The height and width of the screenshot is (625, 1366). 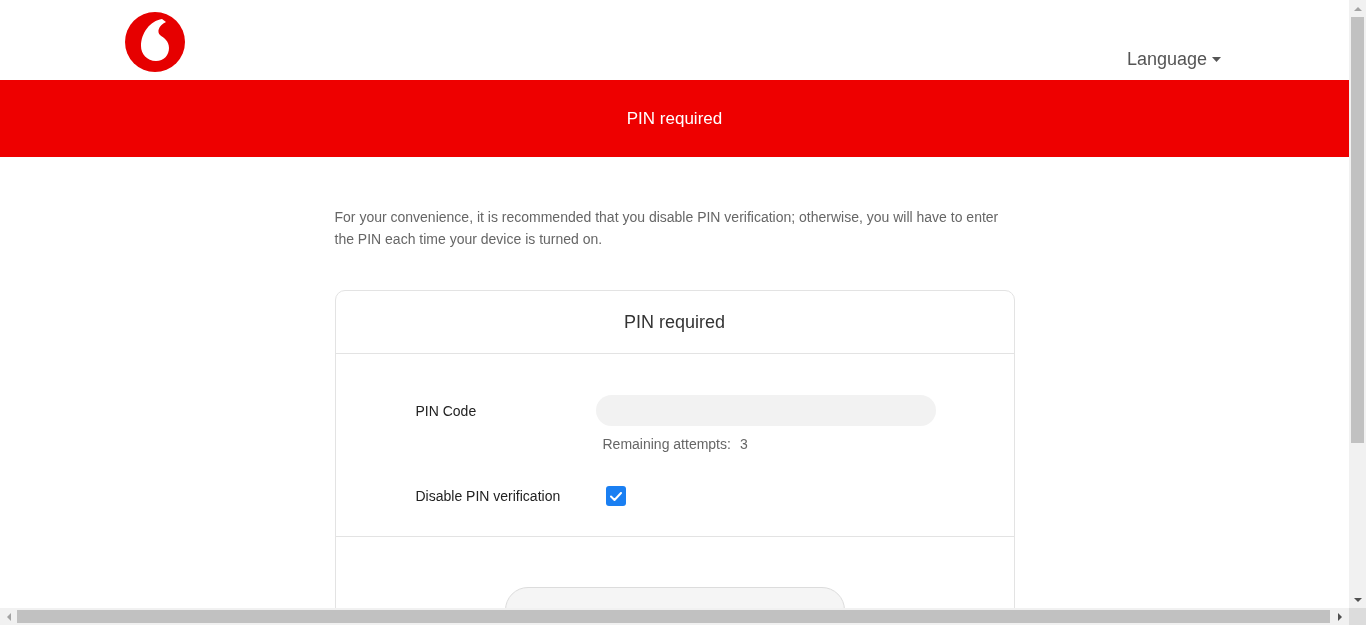 What do you see at coordinates (666, 444) in the screenshot?
I see `hint-label: Remaining attempts:` at bounding box center [666, 444].